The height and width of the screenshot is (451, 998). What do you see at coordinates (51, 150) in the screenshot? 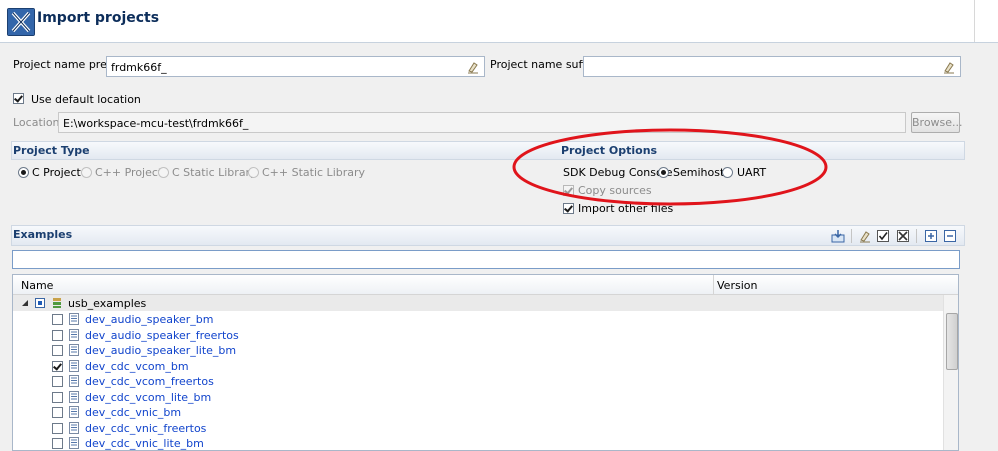
I see `project-type-title: Project Type` at bounding box center [51, 150].